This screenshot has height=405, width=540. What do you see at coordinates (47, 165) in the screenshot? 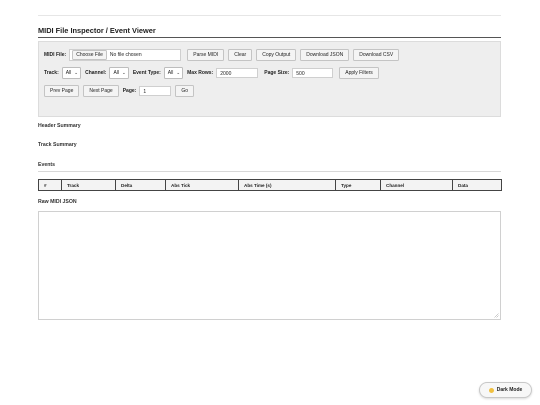
I see `events-heading: Events` at bounding box center [47, 165].